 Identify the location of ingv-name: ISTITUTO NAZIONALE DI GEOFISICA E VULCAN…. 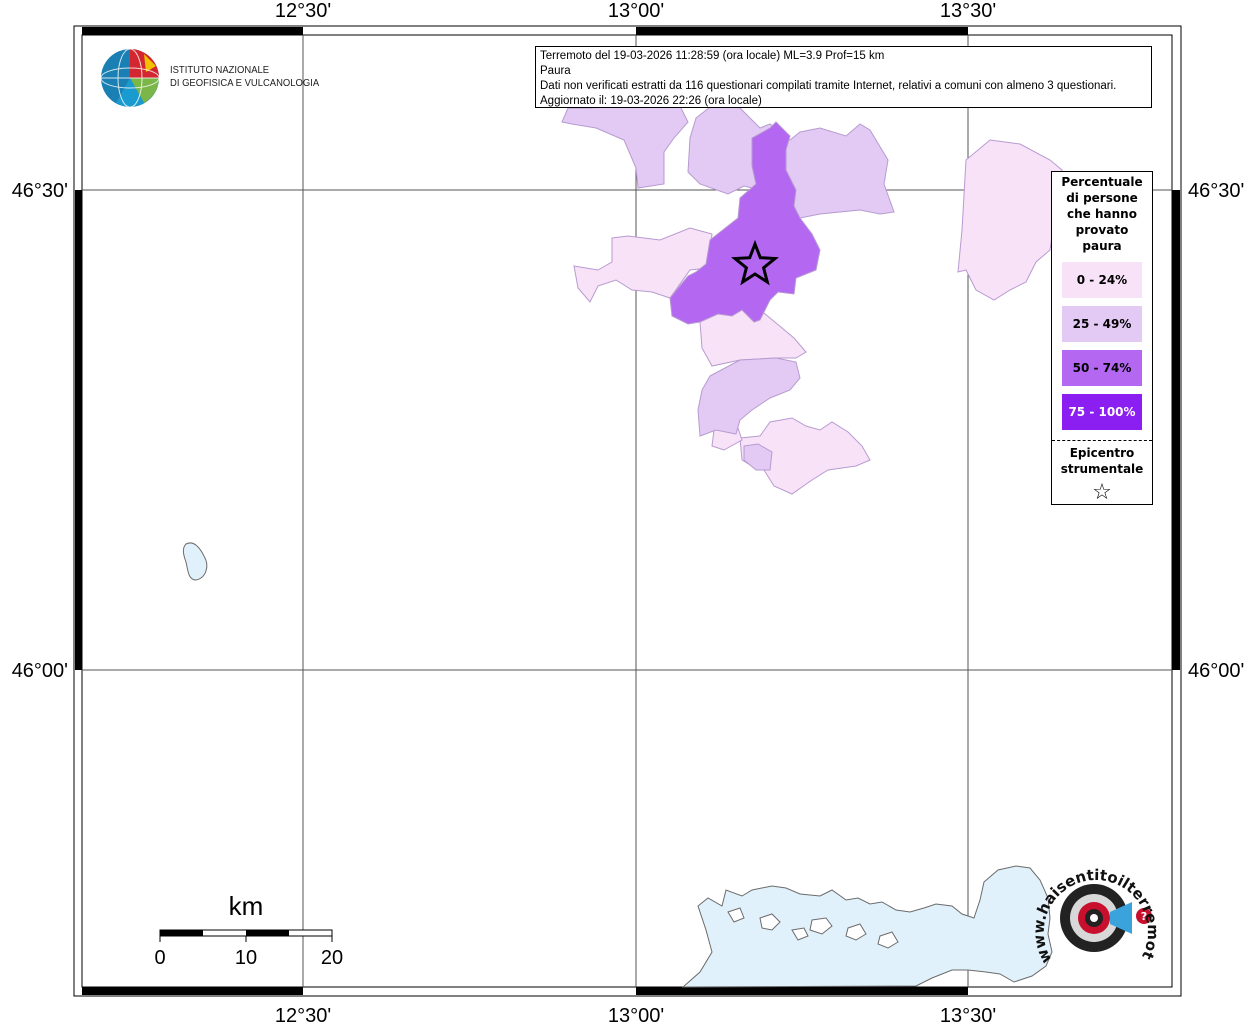
(244, 77).